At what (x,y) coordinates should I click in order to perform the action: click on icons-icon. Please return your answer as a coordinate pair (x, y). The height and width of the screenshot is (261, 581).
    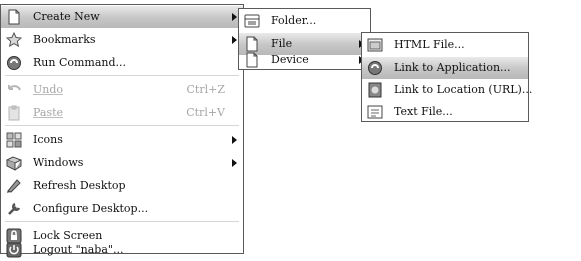
    Looking at the image, I should click on (14, 140).